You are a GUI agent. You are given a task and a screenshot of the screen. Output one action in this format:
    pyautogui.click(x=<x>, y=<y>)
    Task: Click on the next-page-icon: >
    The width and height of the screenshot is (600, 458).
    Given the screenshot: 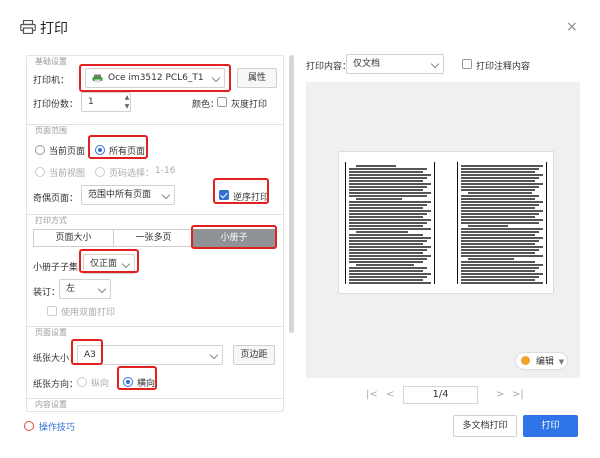 What is the action you would take?
    pyautogui.click(x=500, y=394)
    